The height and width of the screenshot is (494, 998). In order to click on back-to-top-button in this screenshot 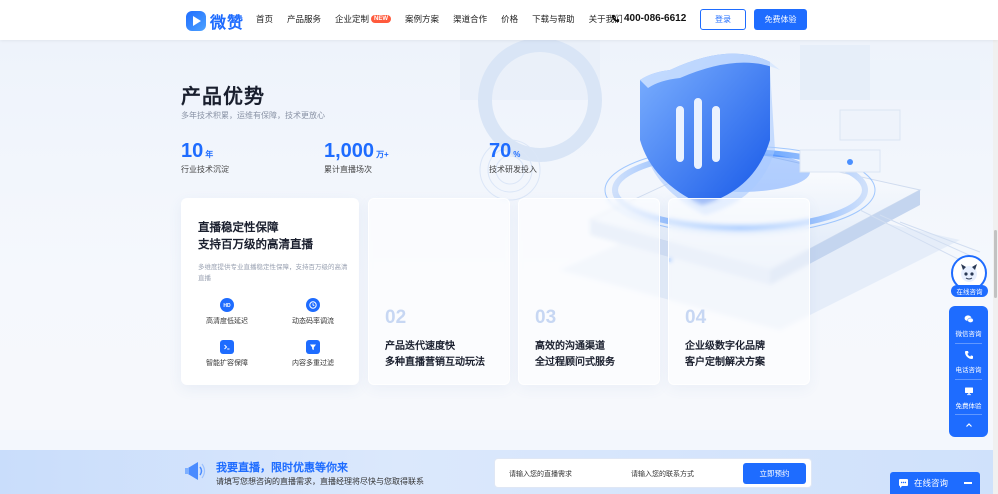, I will do `click(968, 427)`.